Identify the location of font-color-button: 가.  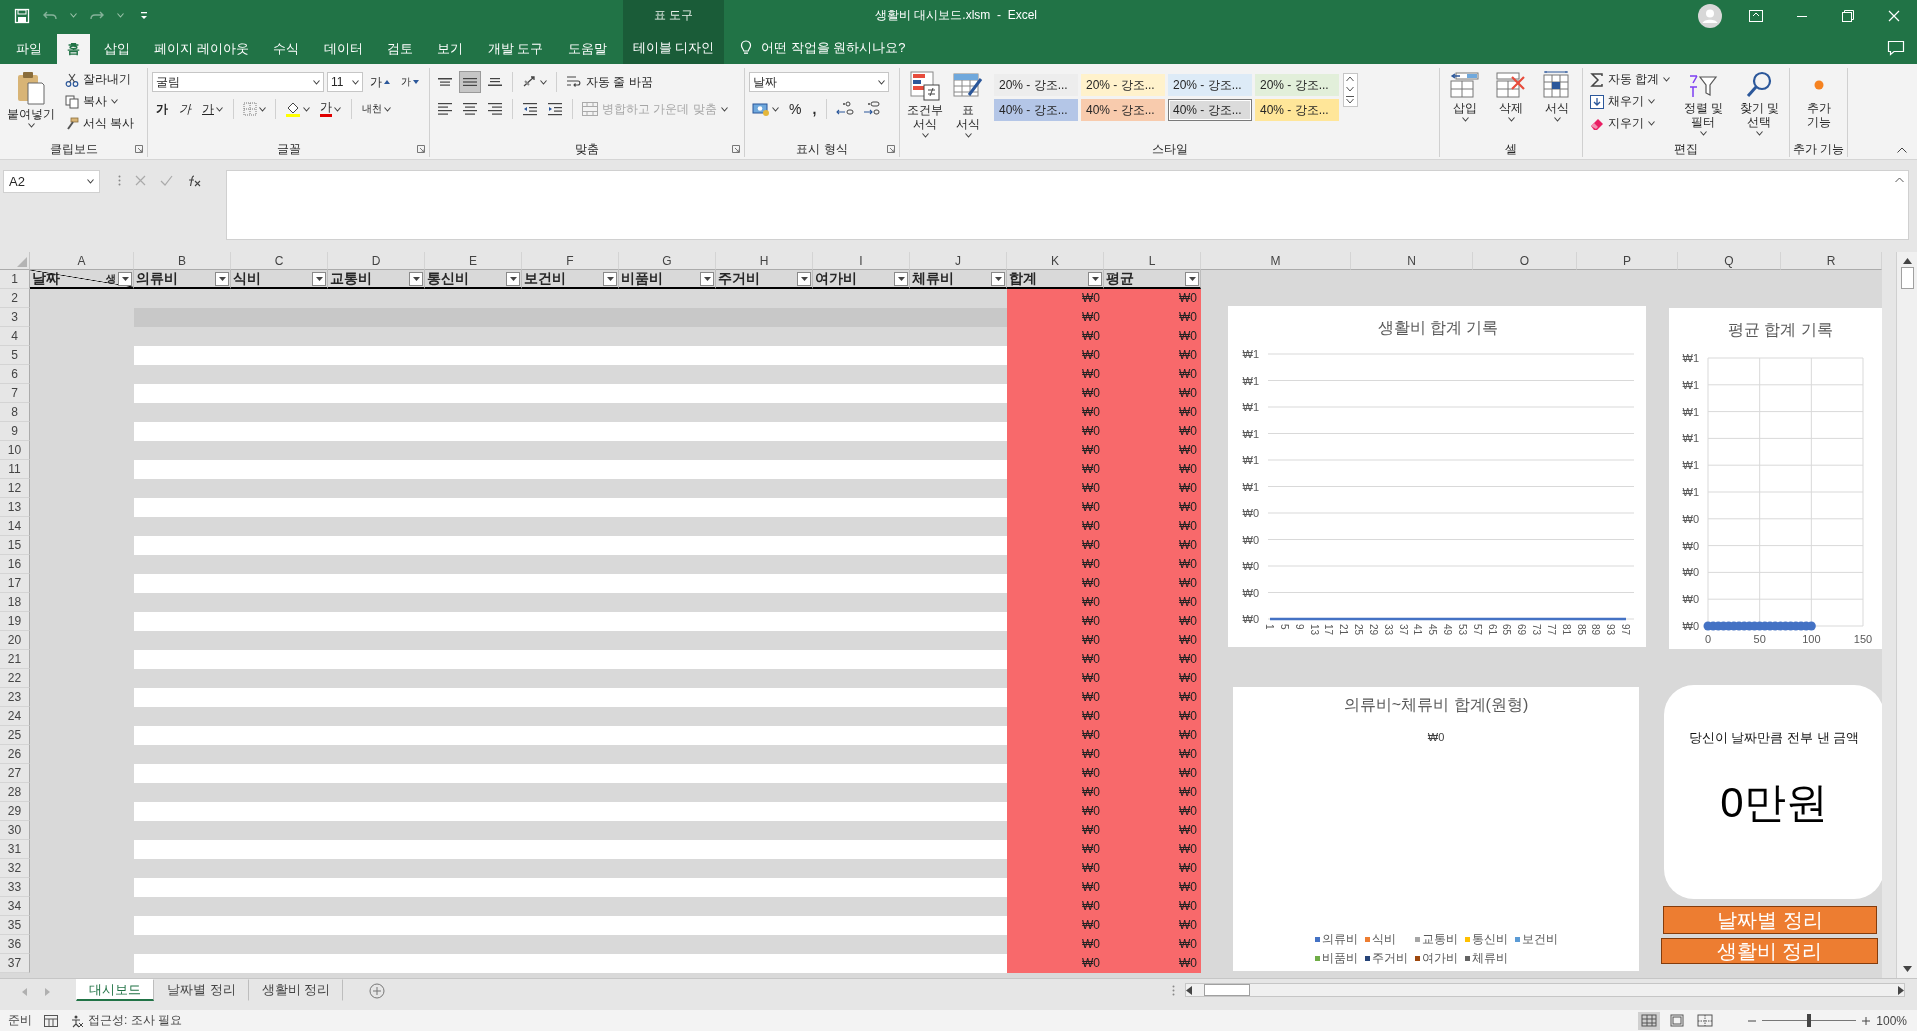
(330, 109).